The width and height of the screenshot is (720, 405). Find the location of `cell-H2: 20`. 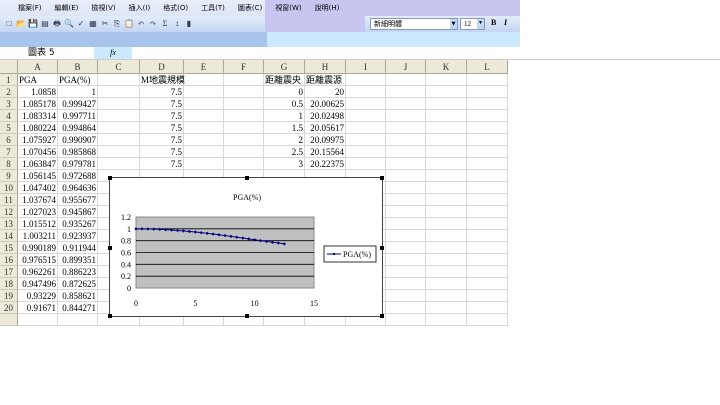

cell-H2: 20 is located at coordinates (325, 92).